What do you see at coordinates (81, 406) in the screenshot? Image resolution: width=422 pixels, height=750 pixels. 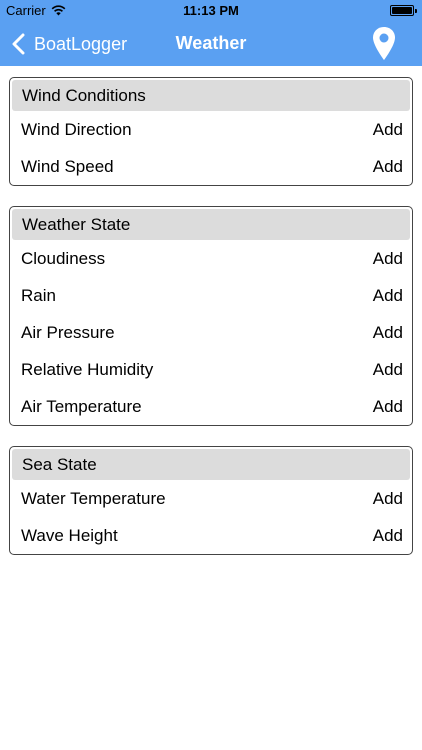 I see `row-label: Air Temperature` at bounding box center [81, 406].